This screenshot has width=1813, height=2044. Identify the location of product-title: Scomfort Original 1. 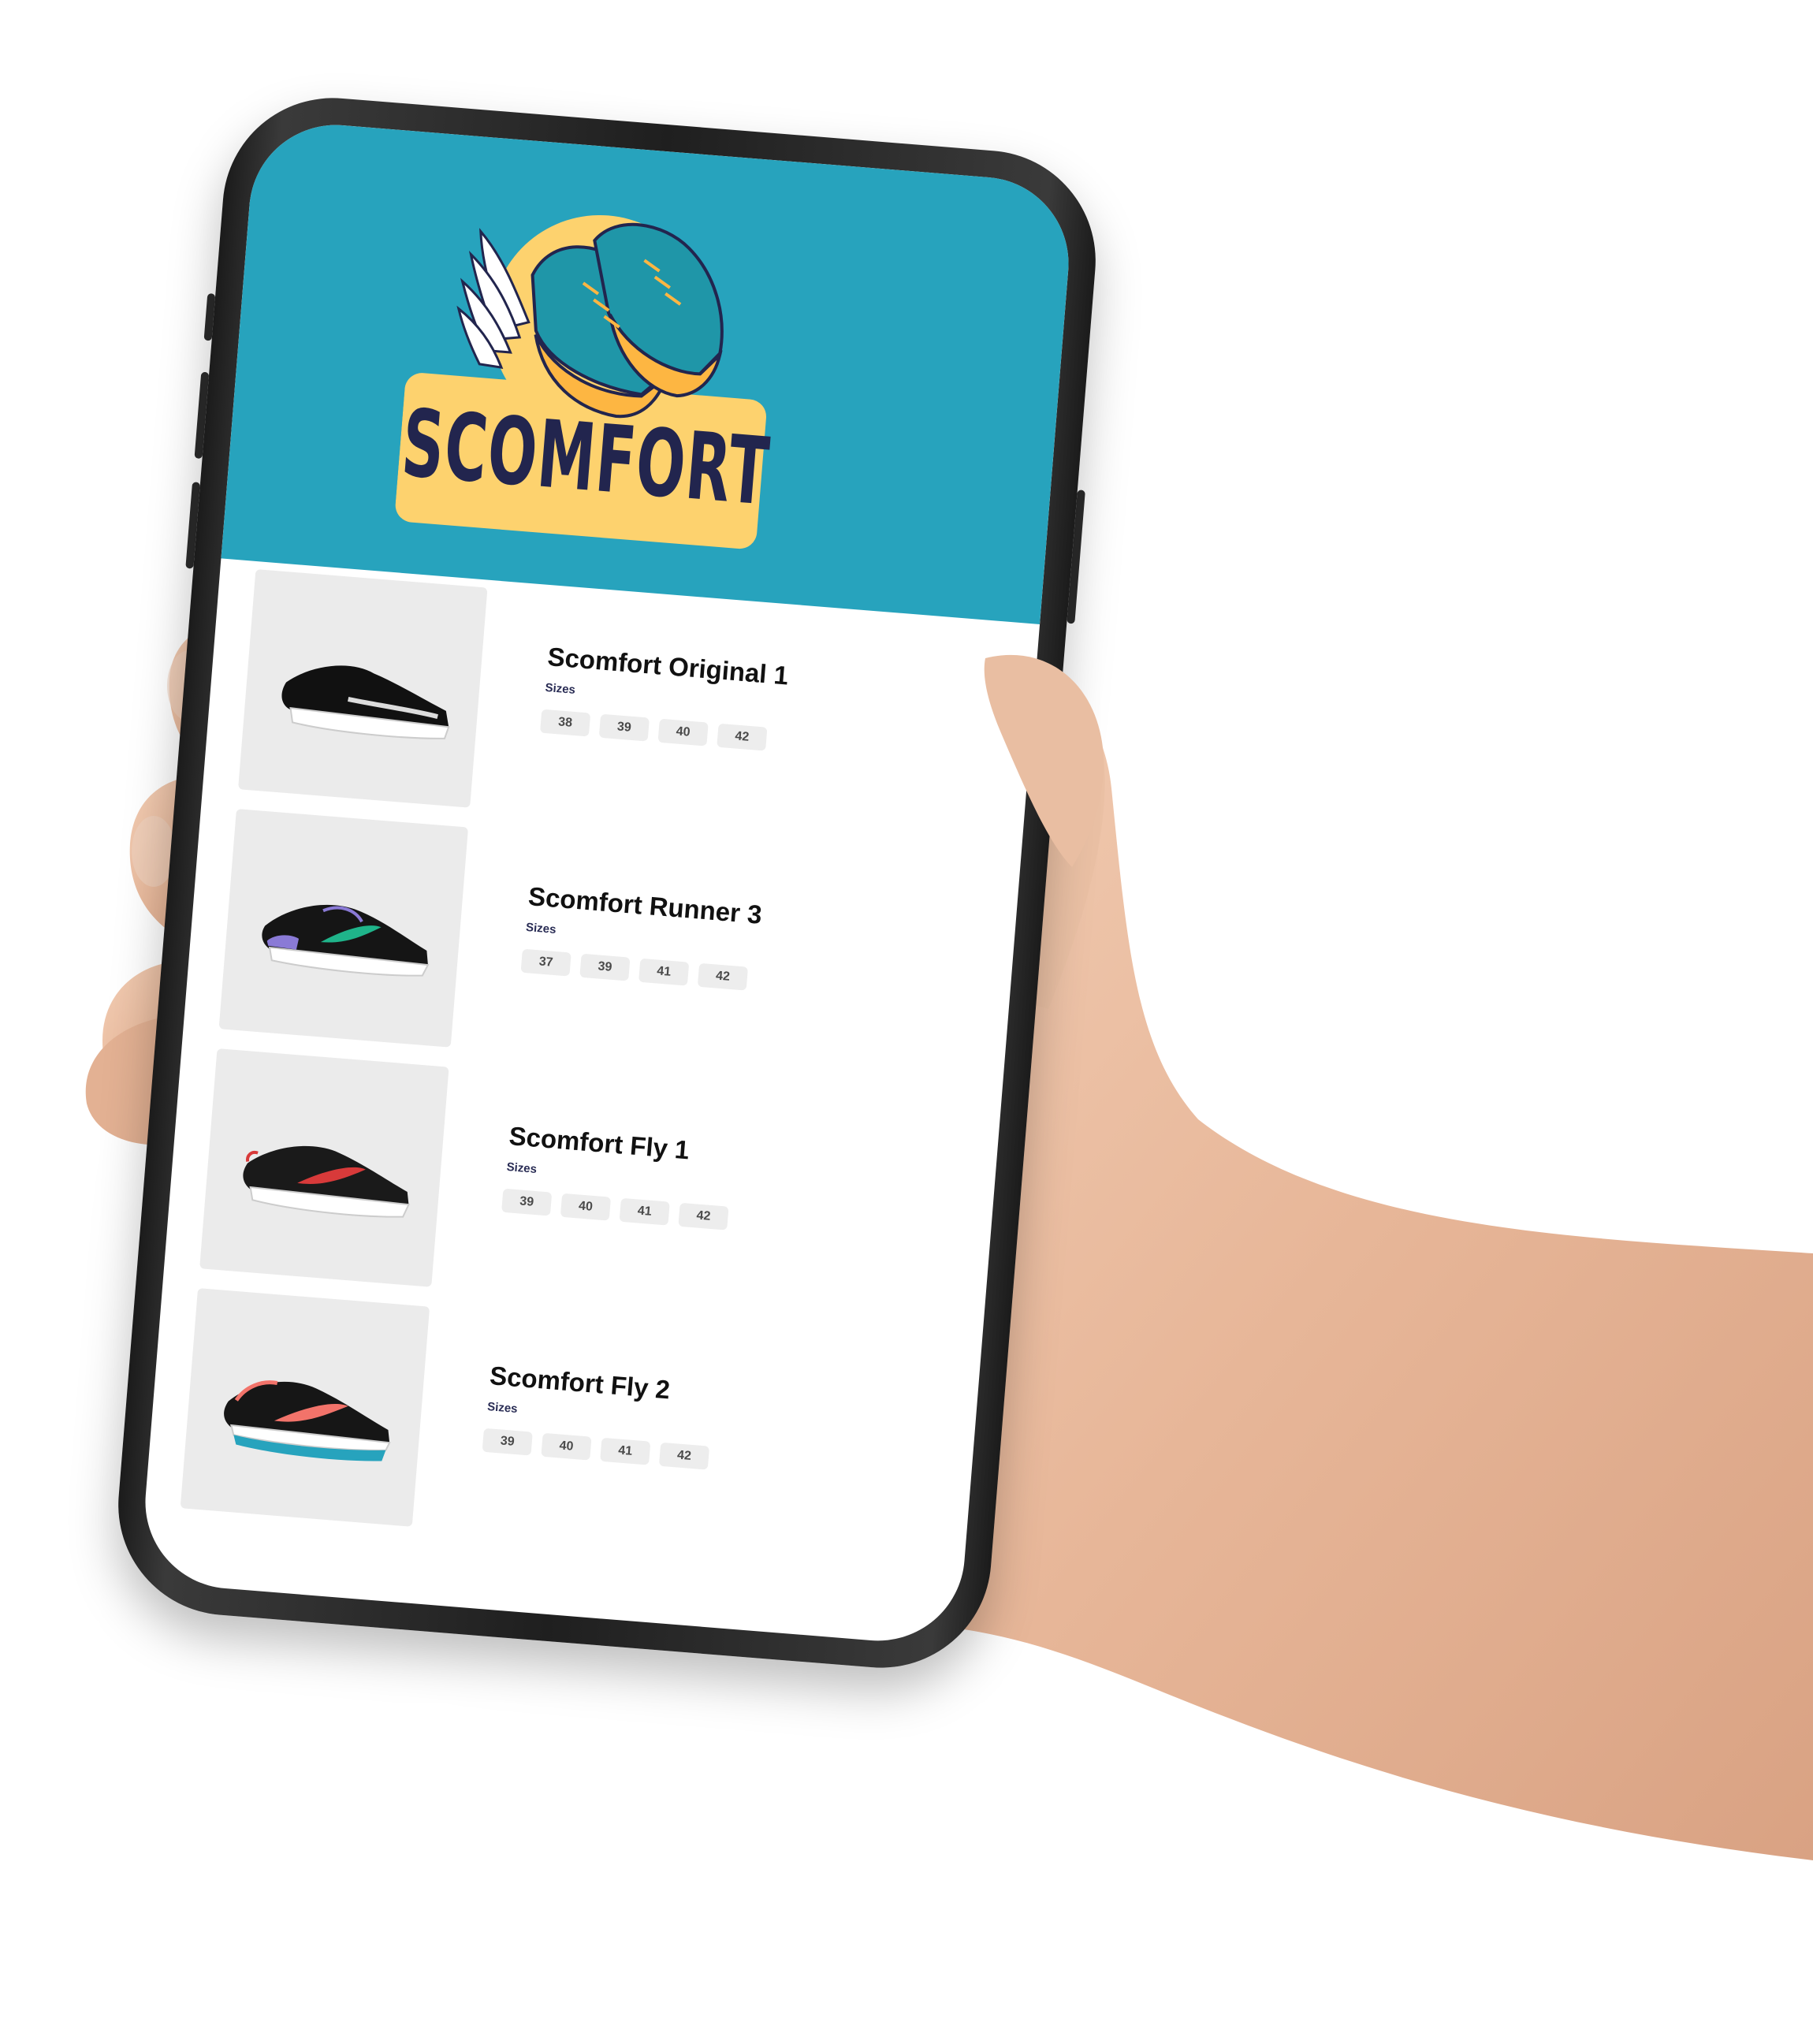
(667, 666).